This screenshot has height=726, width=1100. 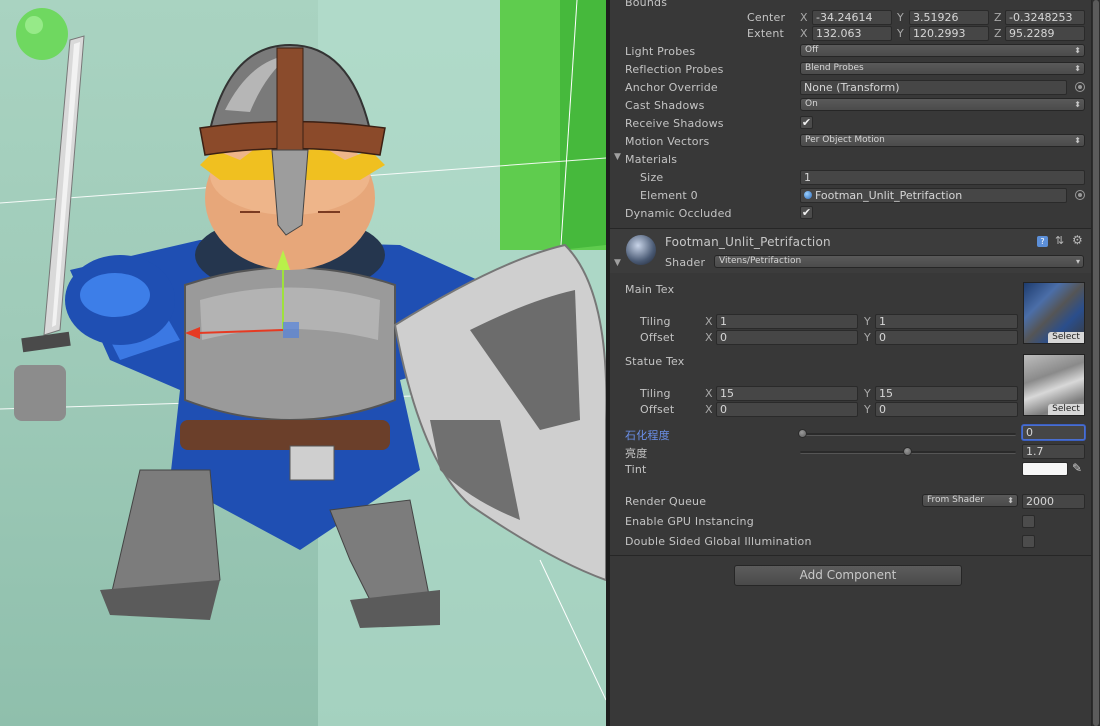 I want to click on render-queue-dropdown: From Shader ⬍, so click(x=970, y=500).